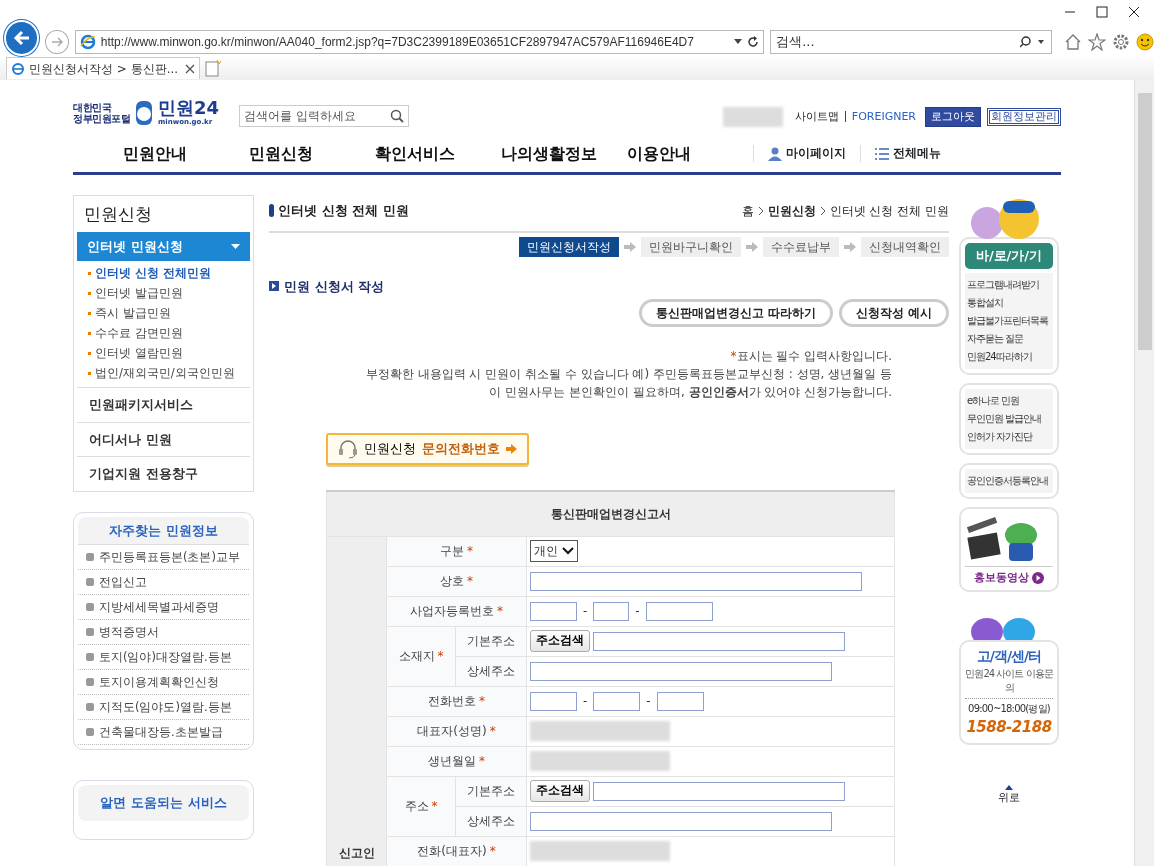  Describe the element at coordinates (1009, 727) in the screenshot. I see `center-phone: 1588-2188` at that location.